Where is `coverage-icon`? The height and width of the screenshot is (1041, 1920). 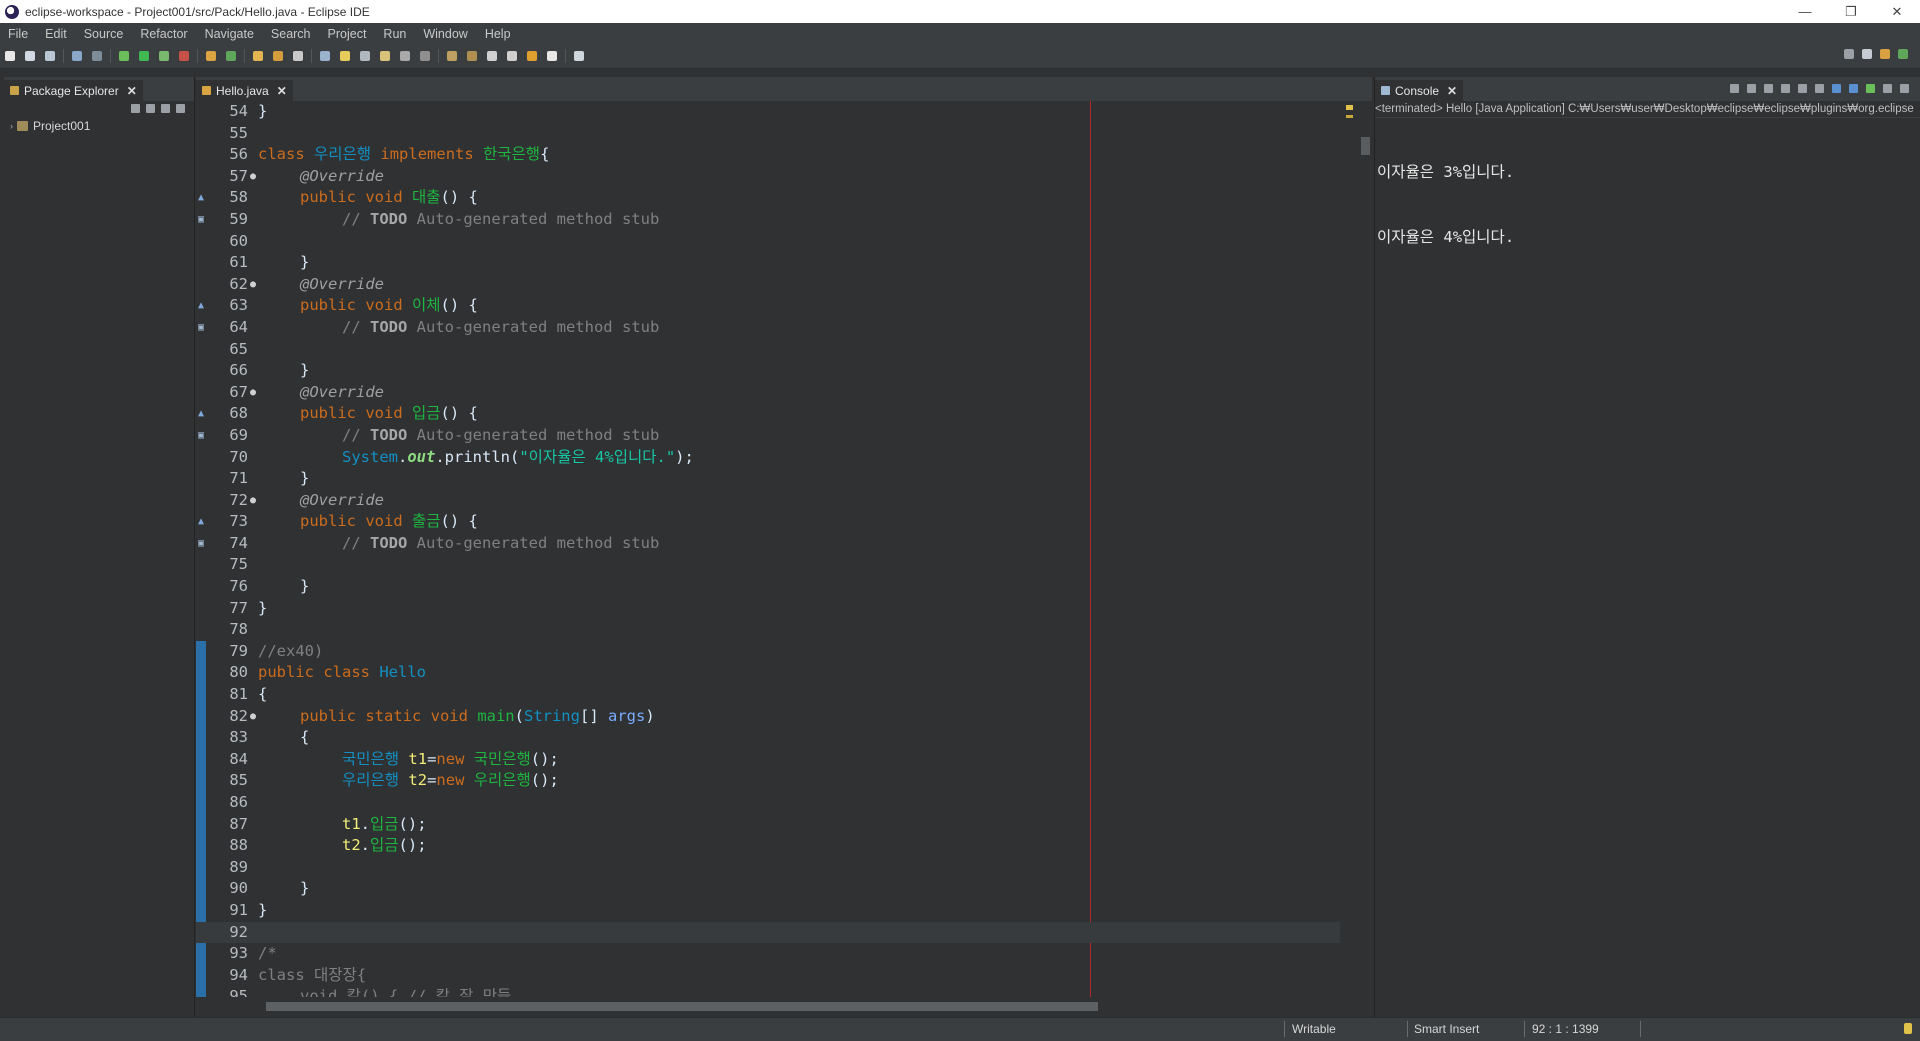 coverage-icon is located at coordinates (164, 56).